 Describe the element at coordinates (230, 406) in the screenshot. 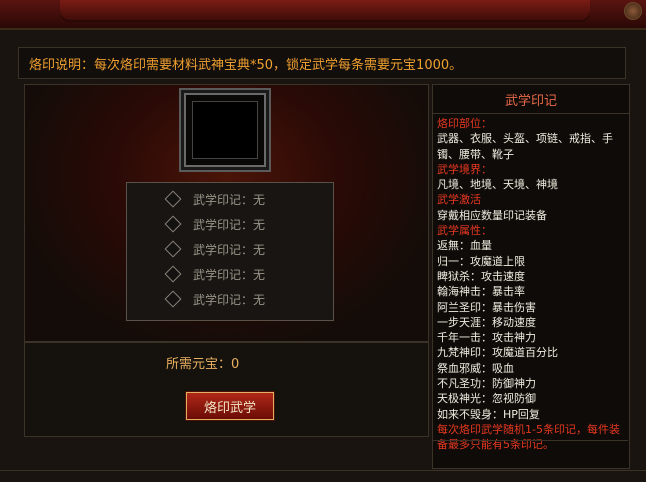

I see `imprint-button: 烙印武学` at that location.